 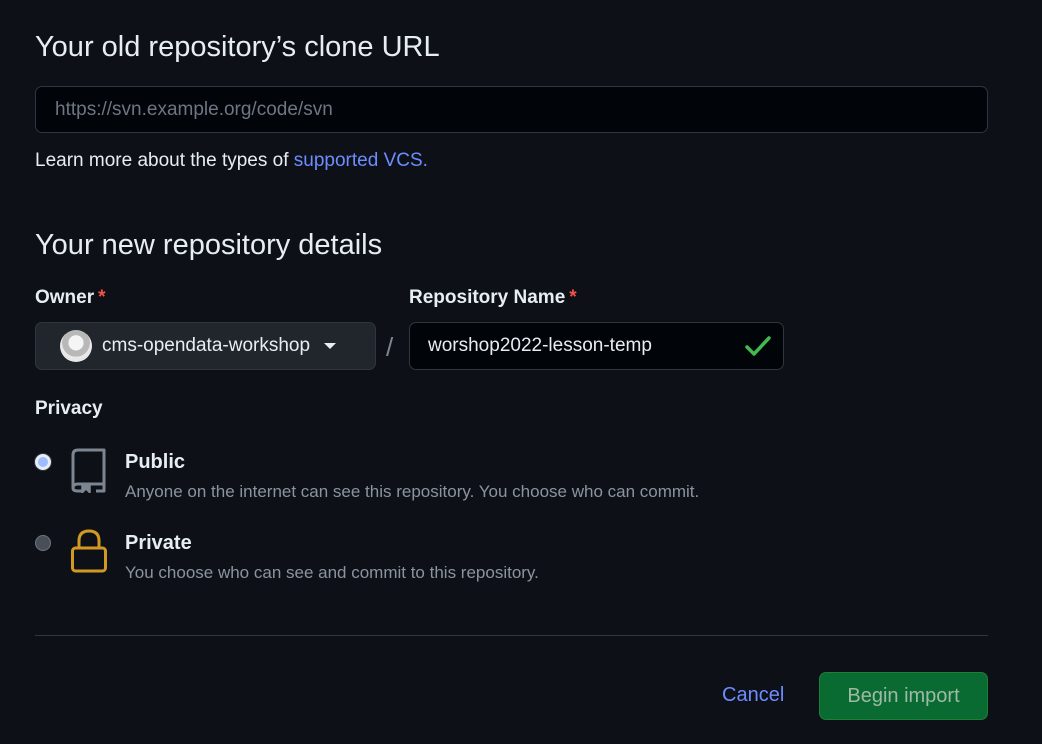 I want to click on repository-details-heading: Your new repository details, so click(x=209, y=245).